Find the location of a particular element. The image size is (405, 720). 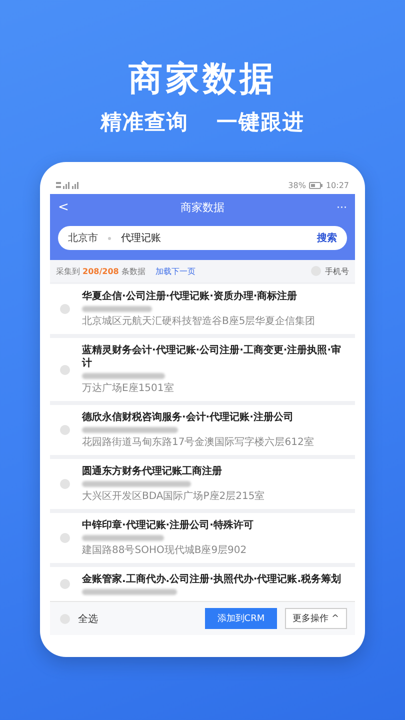

more-button: ··· is located at coordinates (341, 207).